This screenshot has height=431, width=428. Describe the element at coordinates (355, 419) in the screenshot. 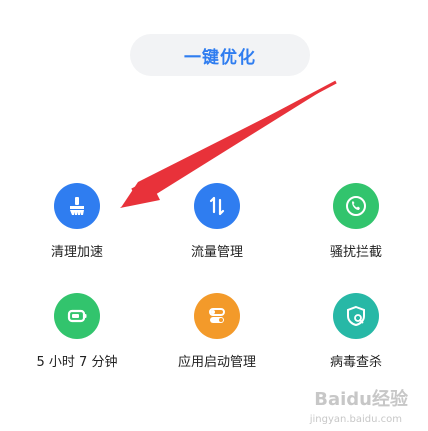

I see `watermark-sub: jingyan.baidu.com` at that location.